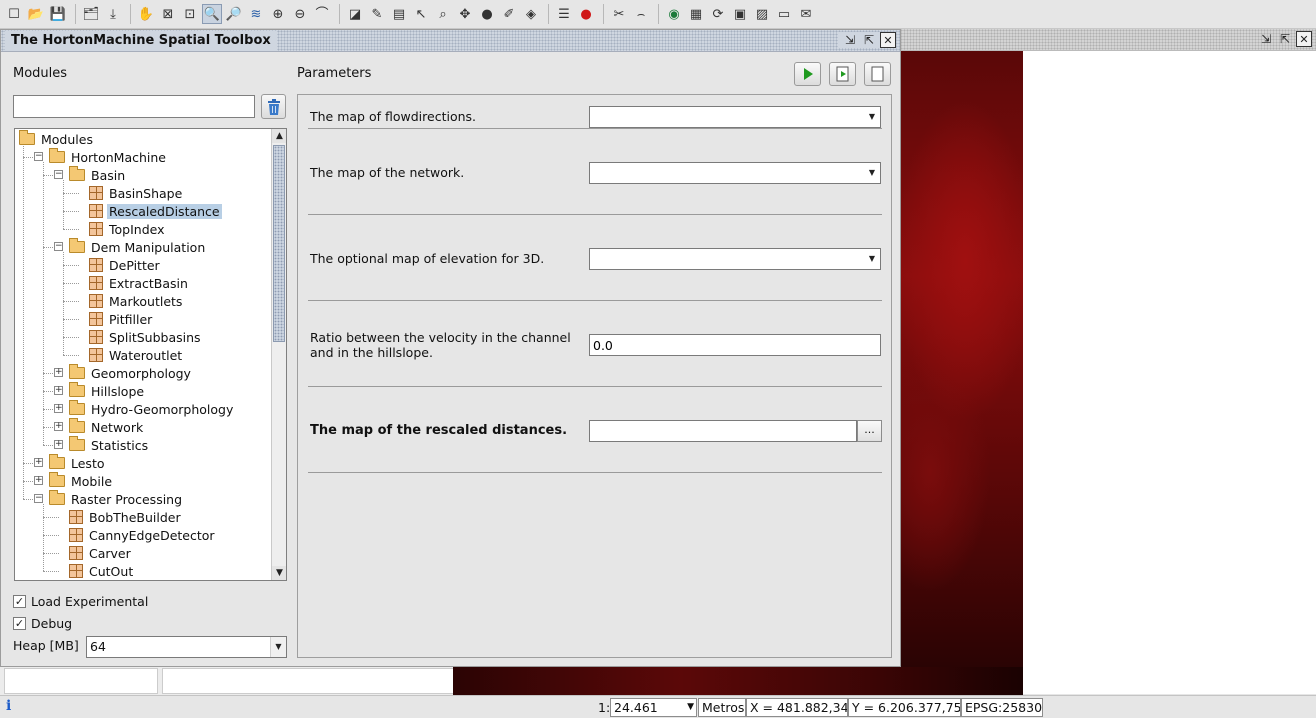 Image resolution: width=1316 pixels, height=718 pixels. Describe the element at coordinates (465, 14) in the screenshot. I see `star-icon: ✥` at that location.